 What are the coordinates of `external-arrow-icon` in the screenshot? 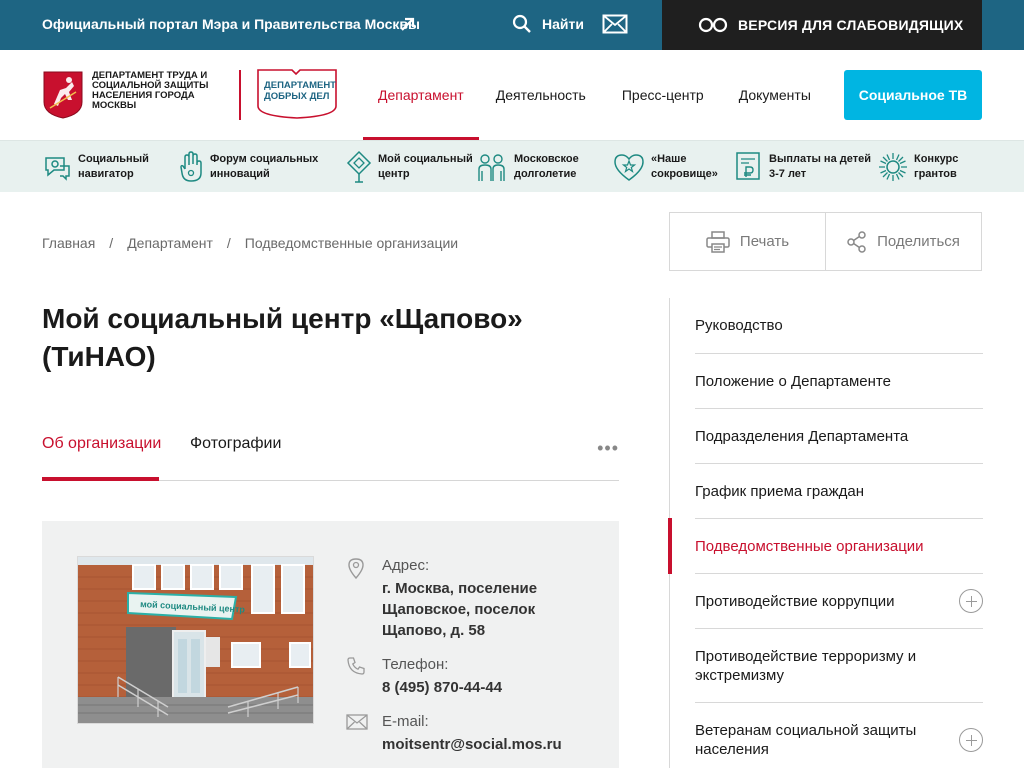 It's located at (408, 24).